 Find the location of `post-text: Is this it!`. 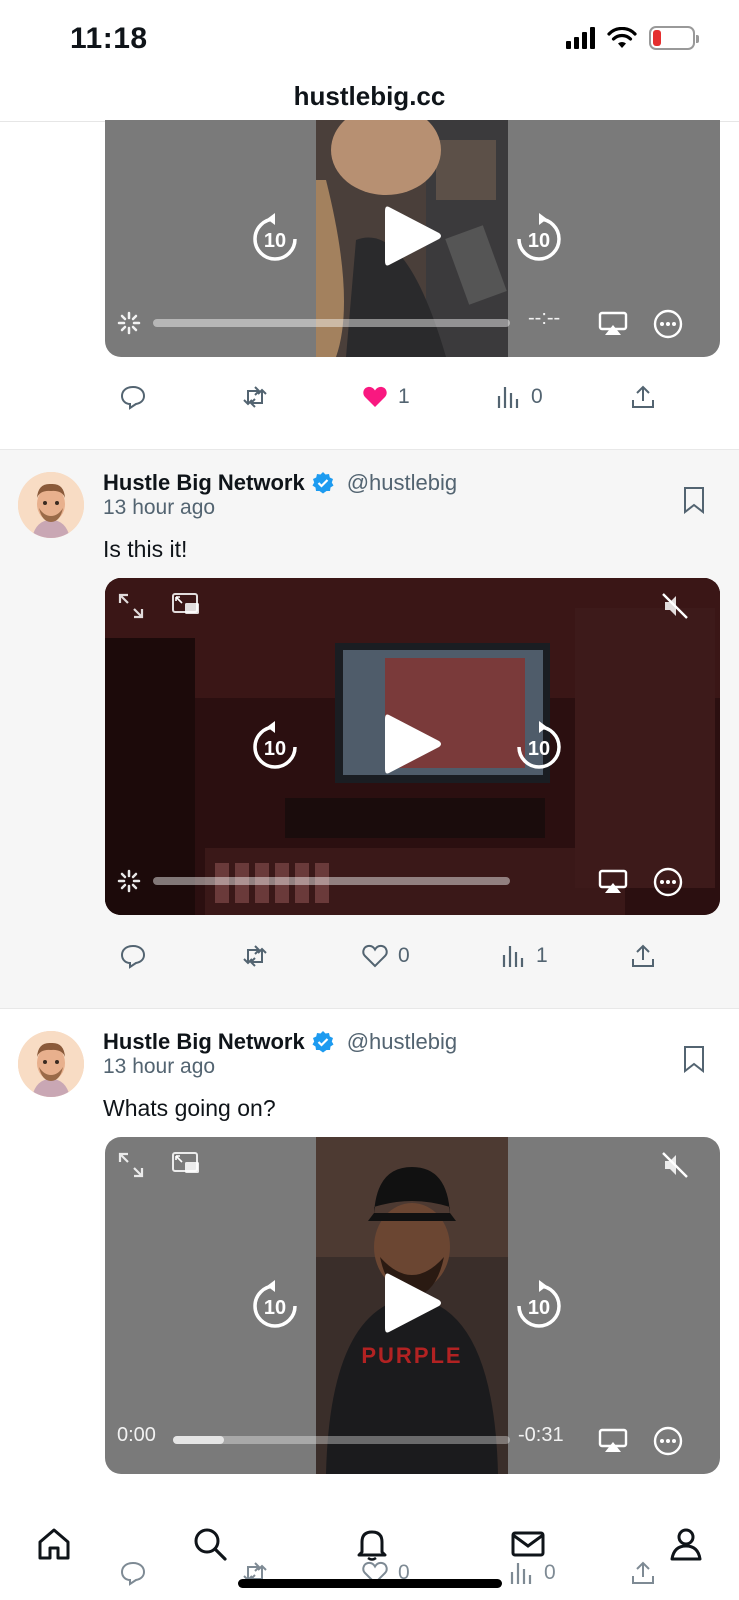

post-text: Is this it! is located at coordinates (145, 549).